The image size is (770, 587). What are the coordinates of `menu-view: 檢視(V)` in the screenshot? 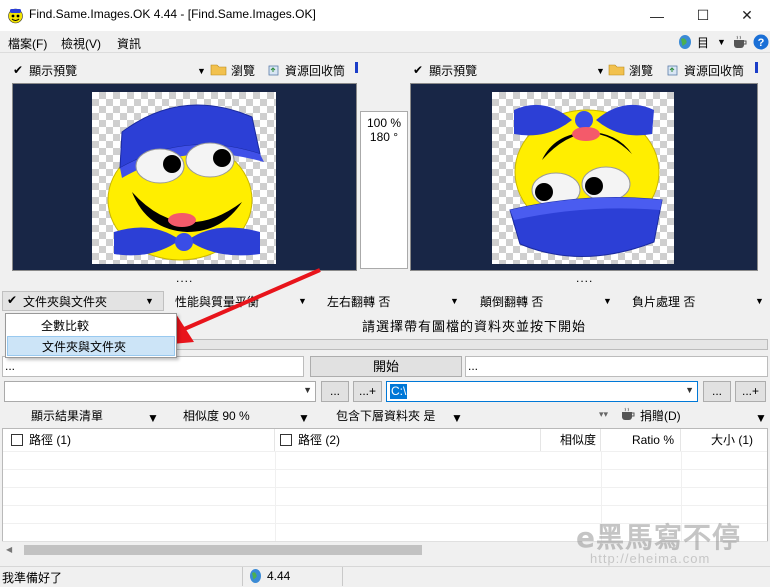 It's located at (81, 43).